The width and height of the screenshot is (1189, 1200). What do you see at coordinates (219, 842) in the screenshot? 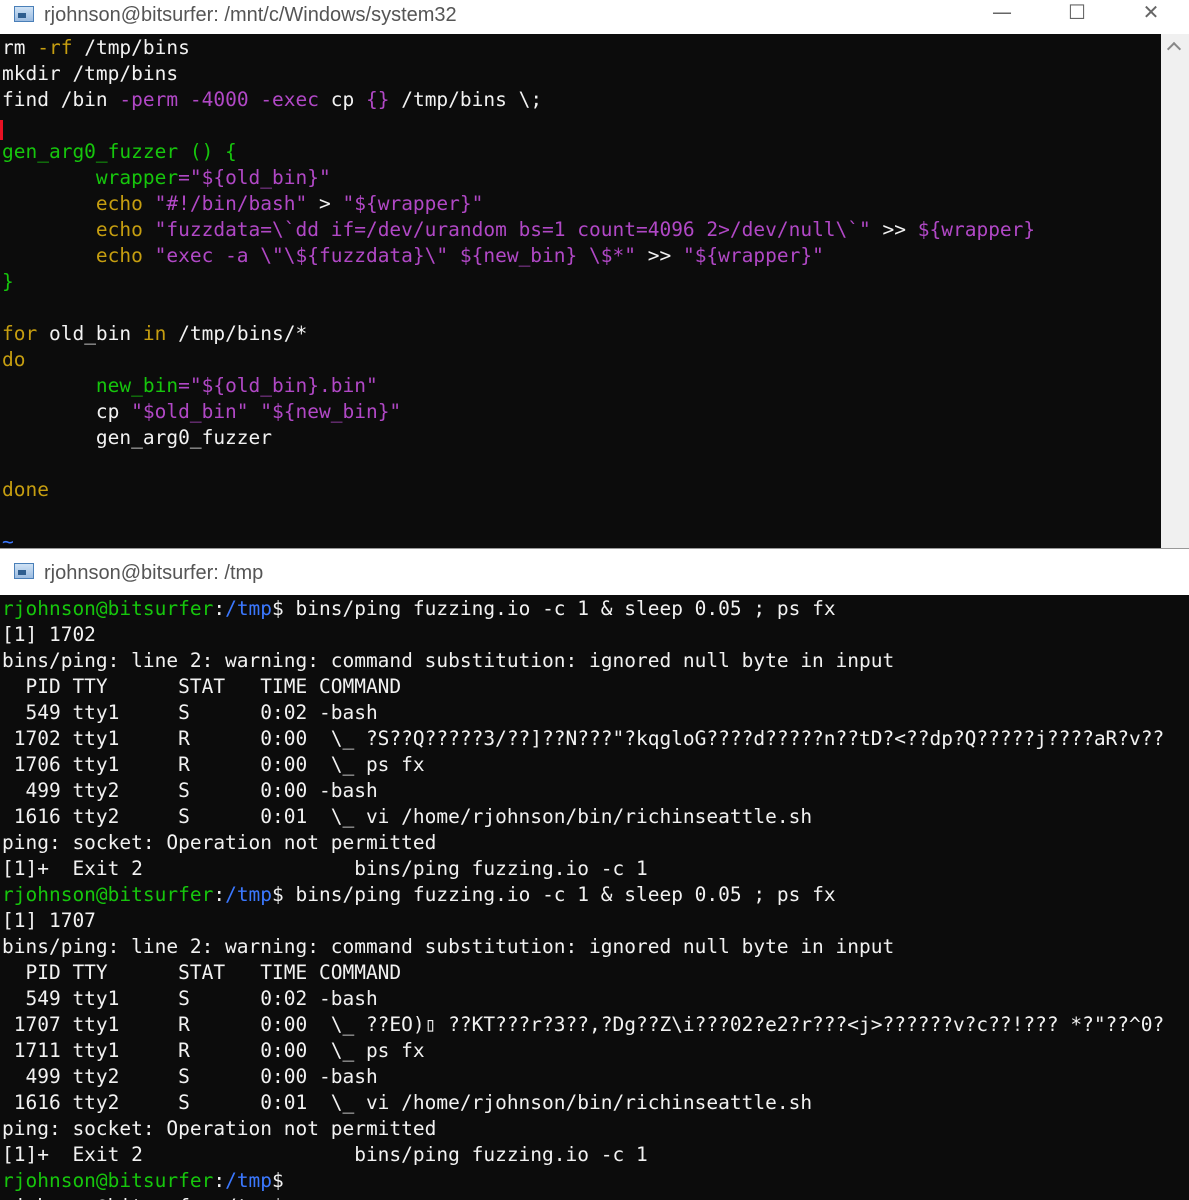
I see `line-segment: ping: socket: Operation not permitted` at bounding box center [219, 842].